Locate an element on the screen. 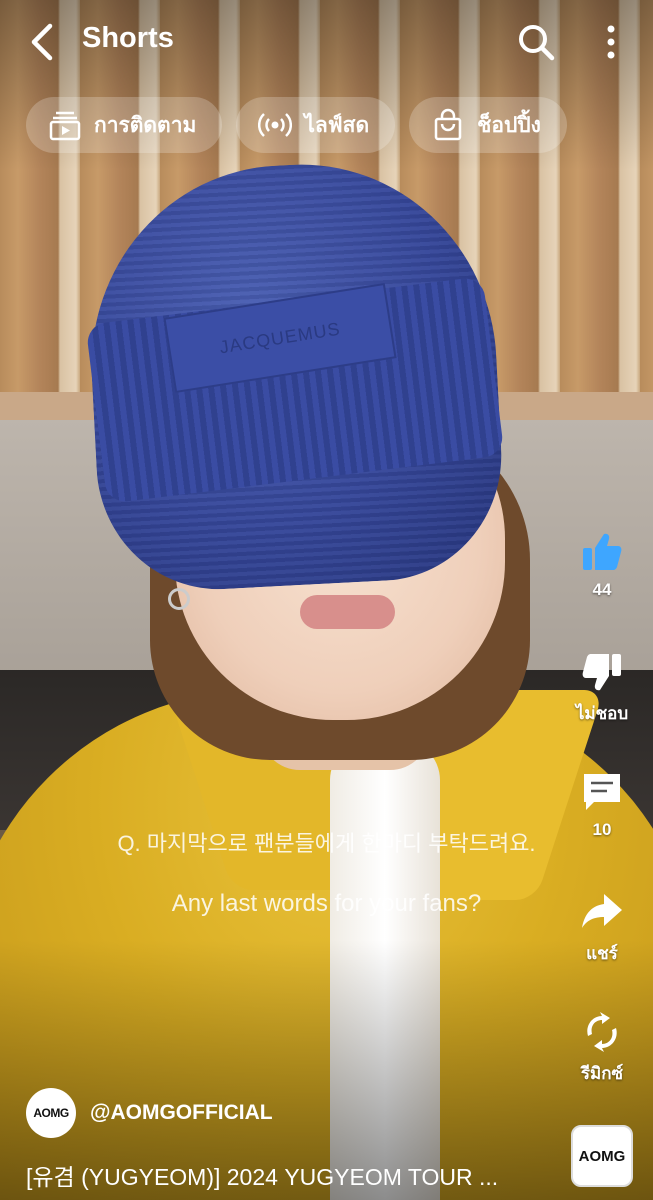 The image size is (653, 1200). chevron-left-icon is located at coordinates (44, 42).